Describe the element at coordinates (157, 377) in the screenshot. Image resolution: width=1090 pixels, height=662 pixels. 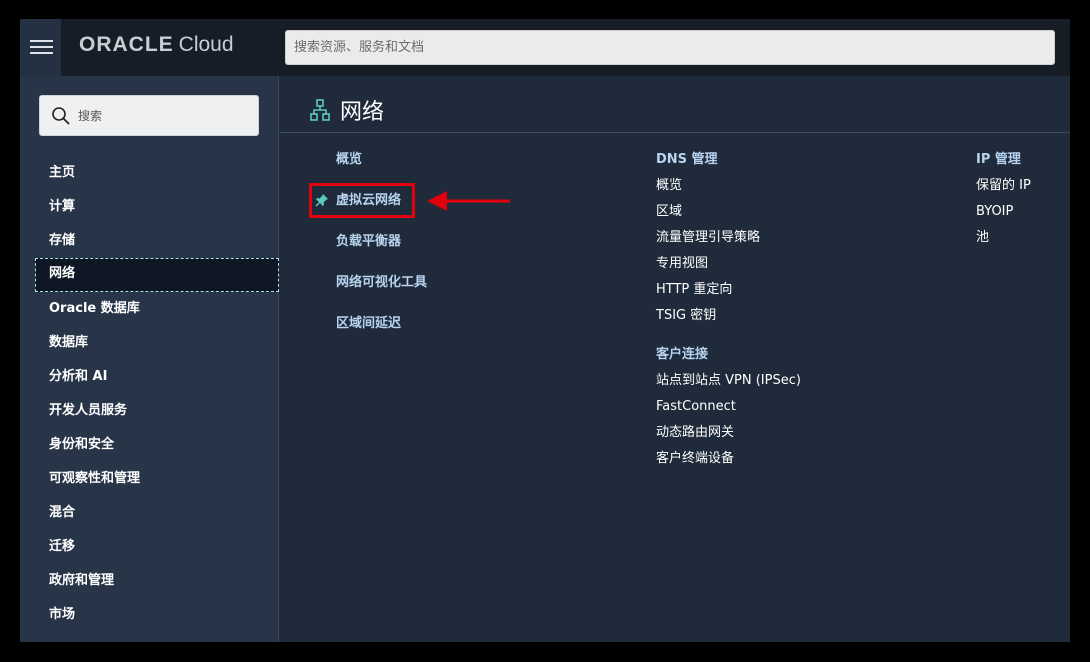
I see `sidebar-item-analytics-ai: 分析和 AI` at that location.